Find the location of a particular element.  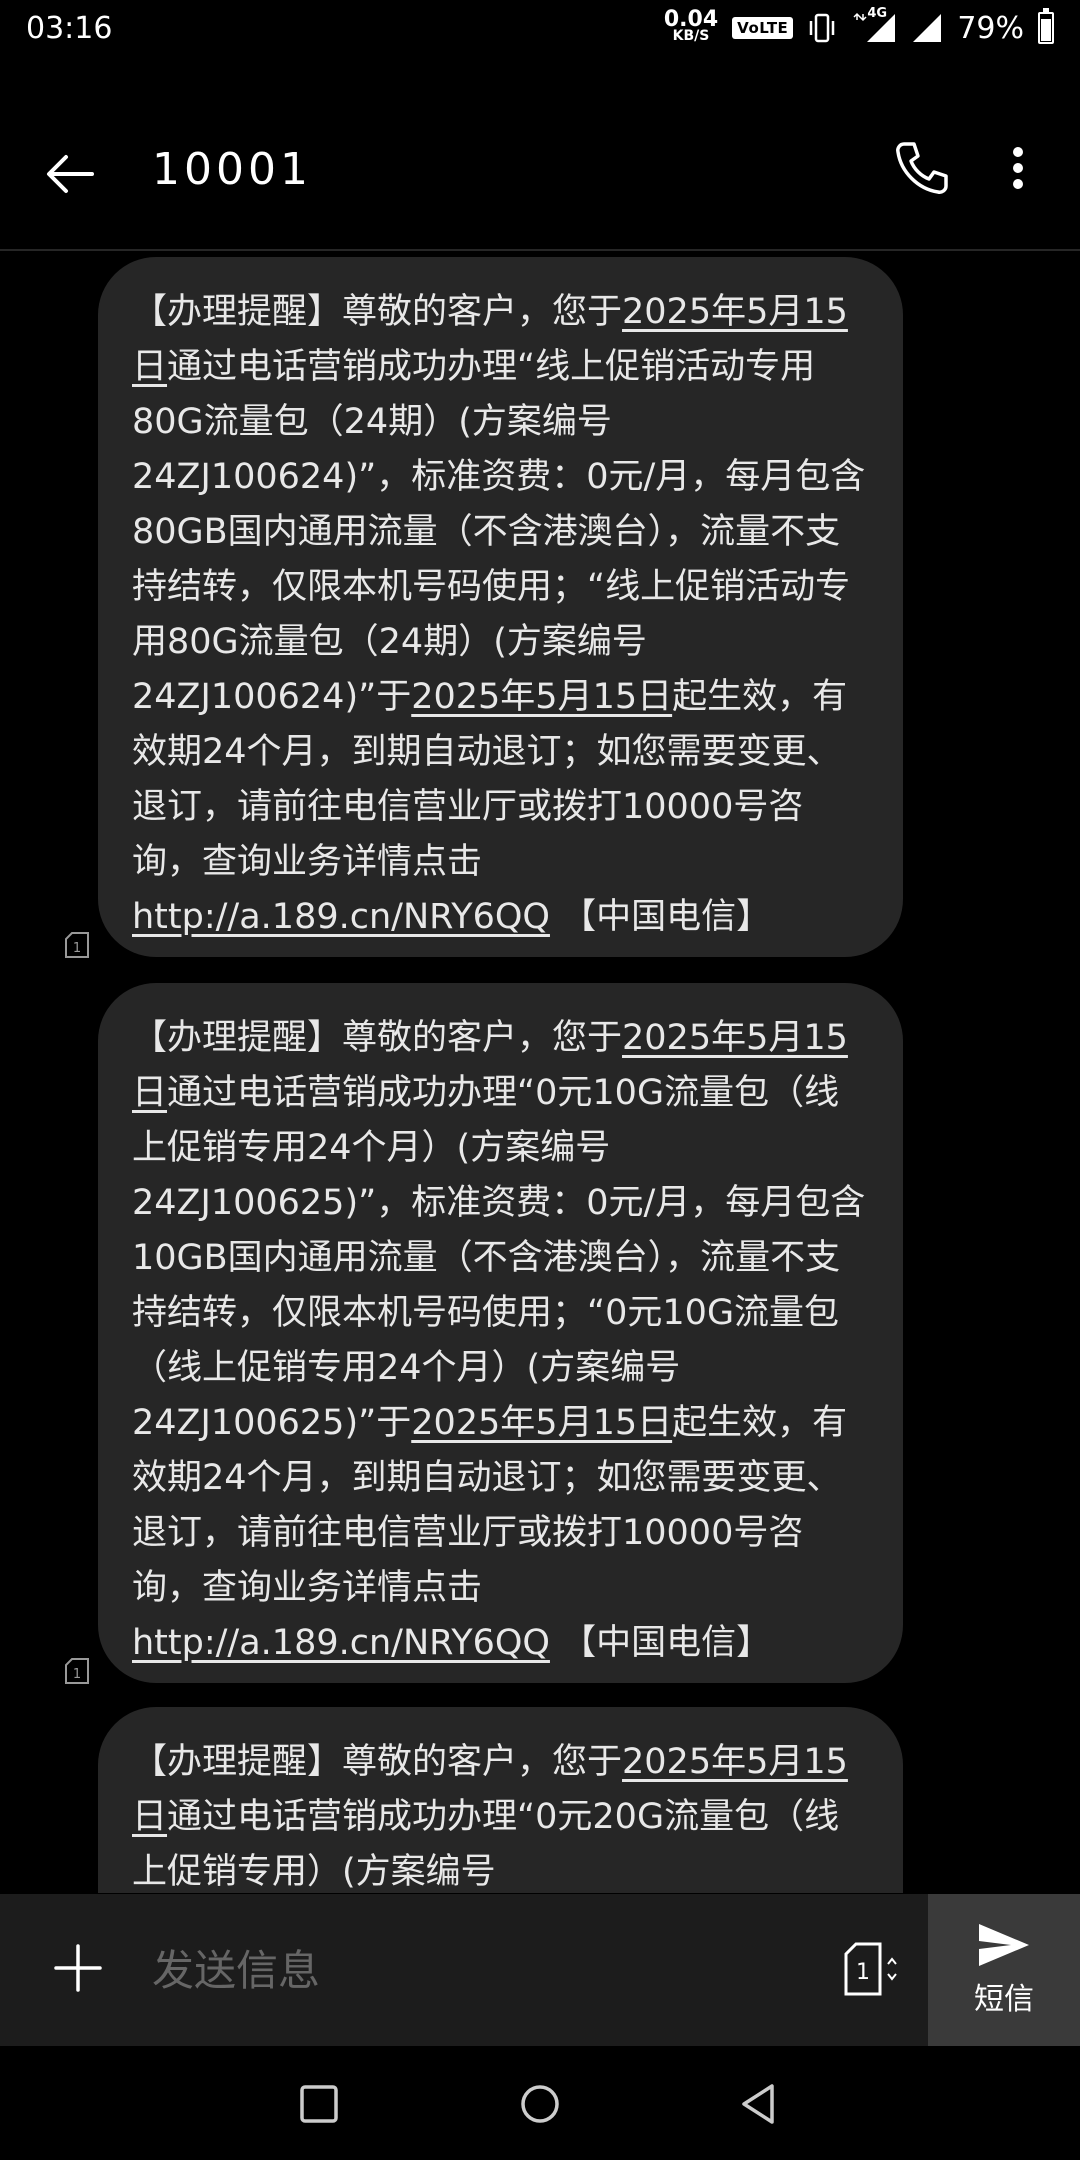

network-speed: 0.04 KB/S is located at coordinates (691, 26).